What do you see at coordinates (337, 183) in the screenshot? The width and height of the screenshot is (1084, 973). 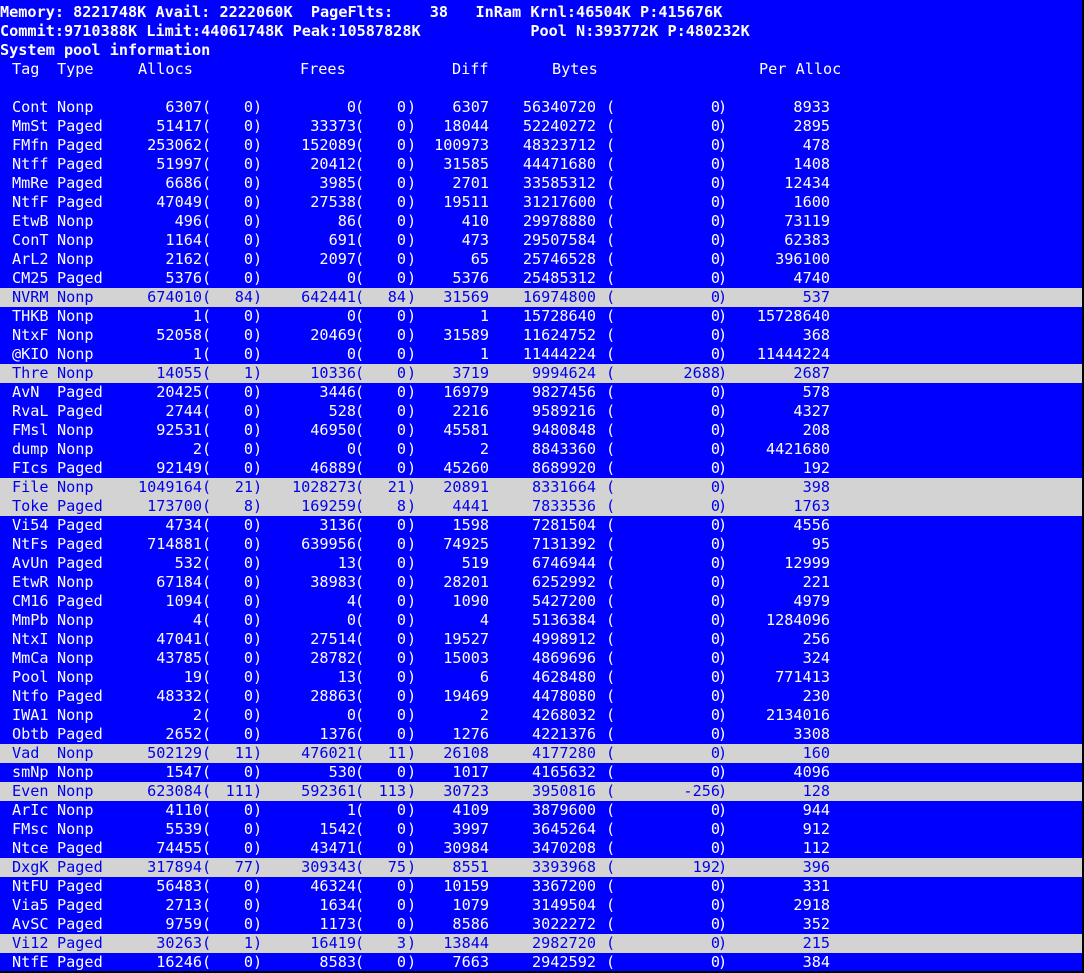 I see `row-frees: 3985` at bounding box center [337, 183].